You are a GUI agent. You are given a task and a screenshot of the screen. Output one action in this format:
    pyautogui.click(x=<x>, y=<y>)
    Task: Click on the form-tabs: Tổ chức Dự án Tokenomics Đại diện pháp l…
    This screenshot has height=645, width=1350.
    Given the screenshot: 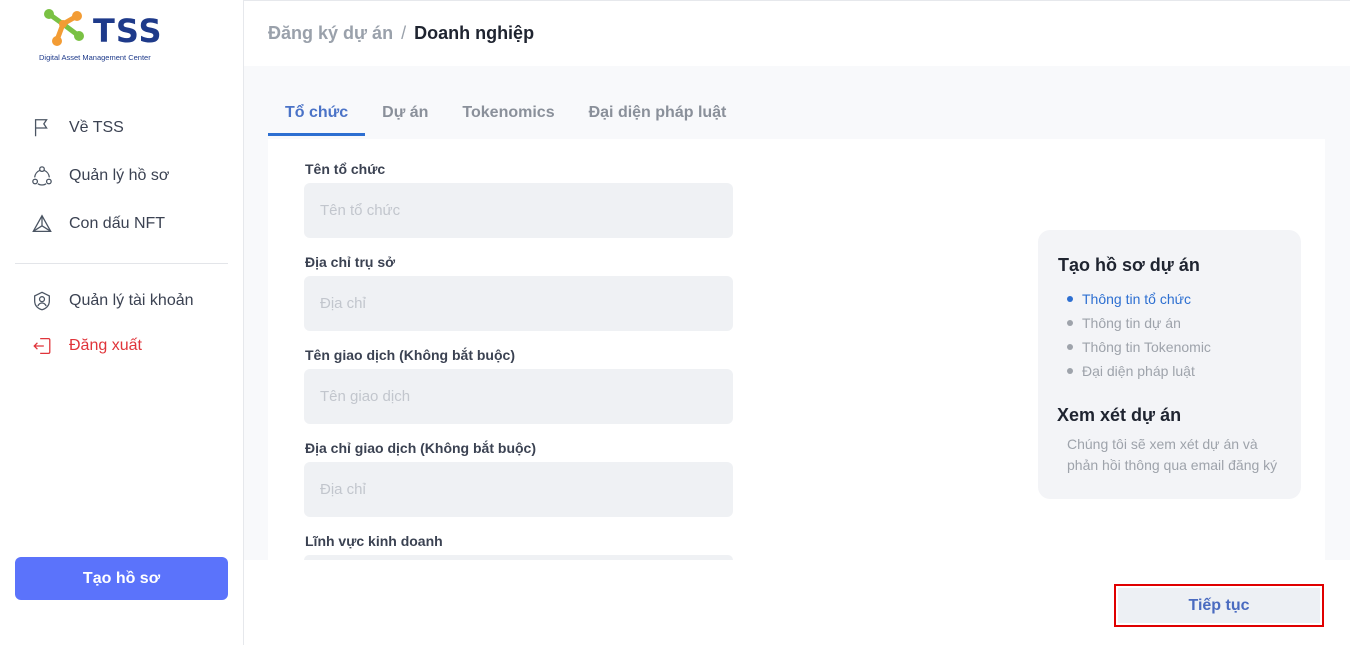 What is the action you would take?
    pyautogui.click(x=505, y=117)
    